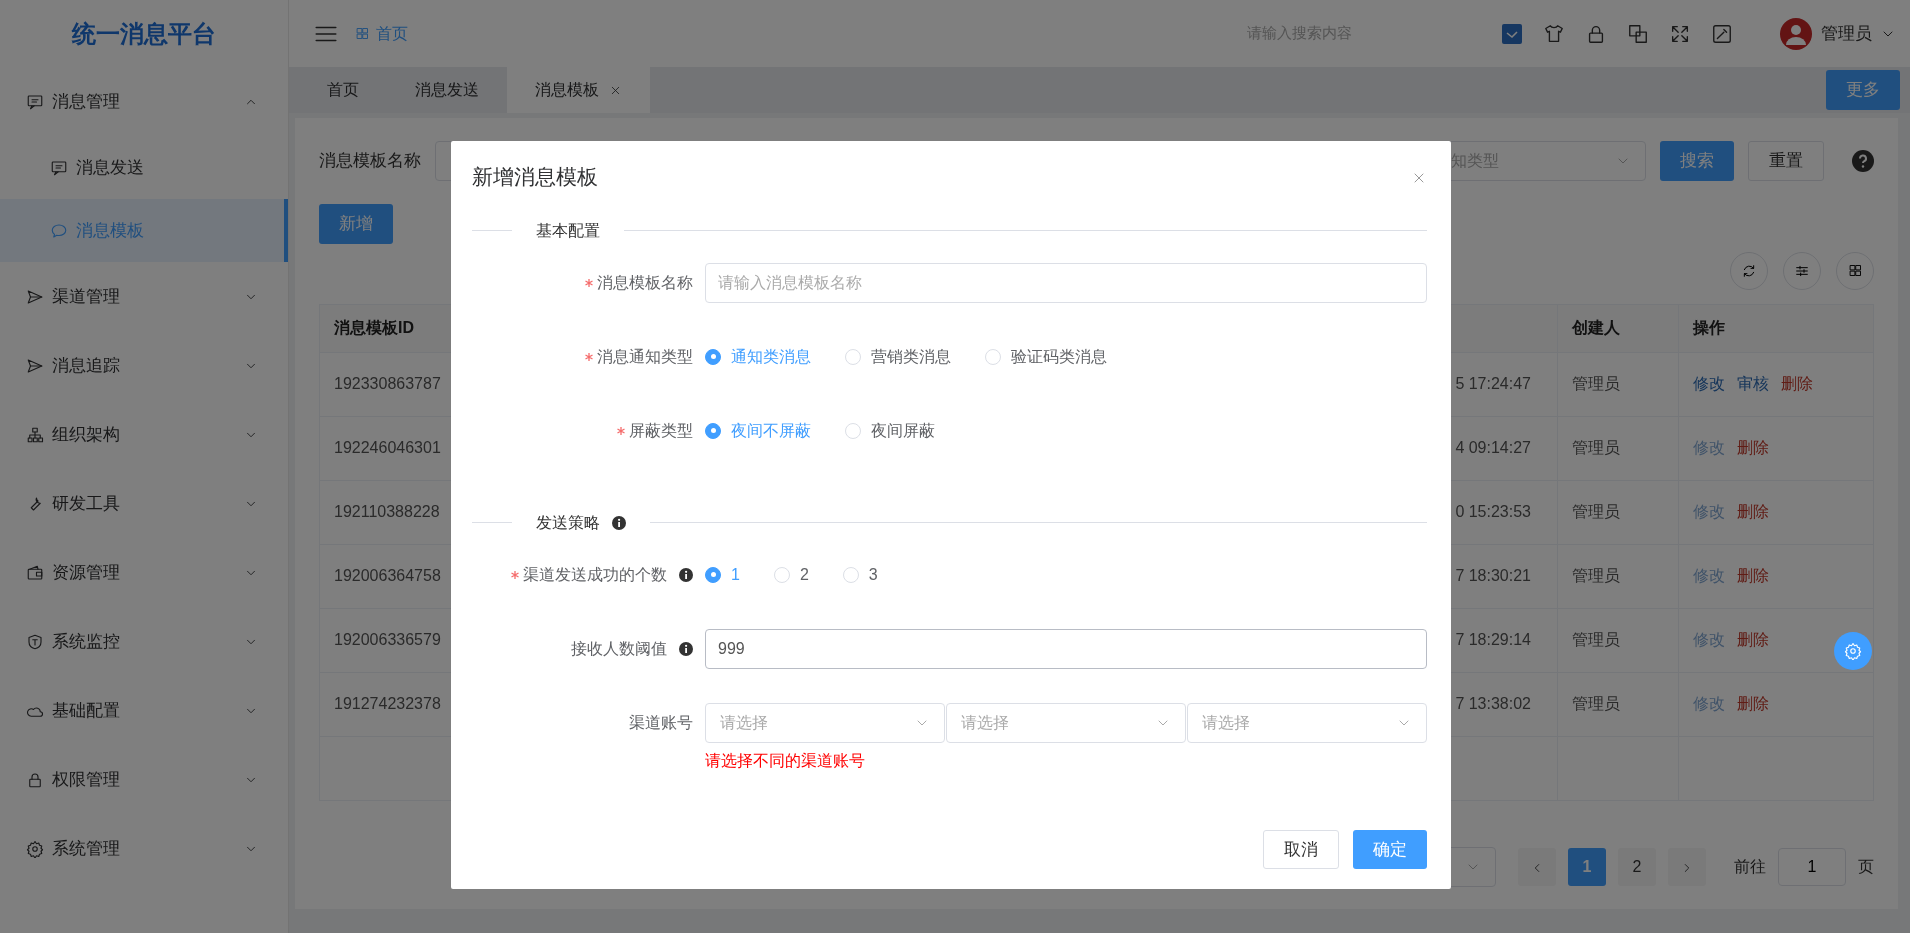  I want to click on field-label: 屏蔽类型, so click(661, 430).